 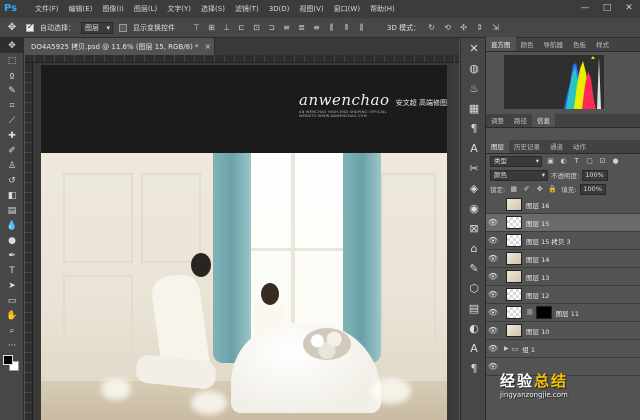 I want to click on lock-pixels-icon: ✐, so click(x=526, y=189).